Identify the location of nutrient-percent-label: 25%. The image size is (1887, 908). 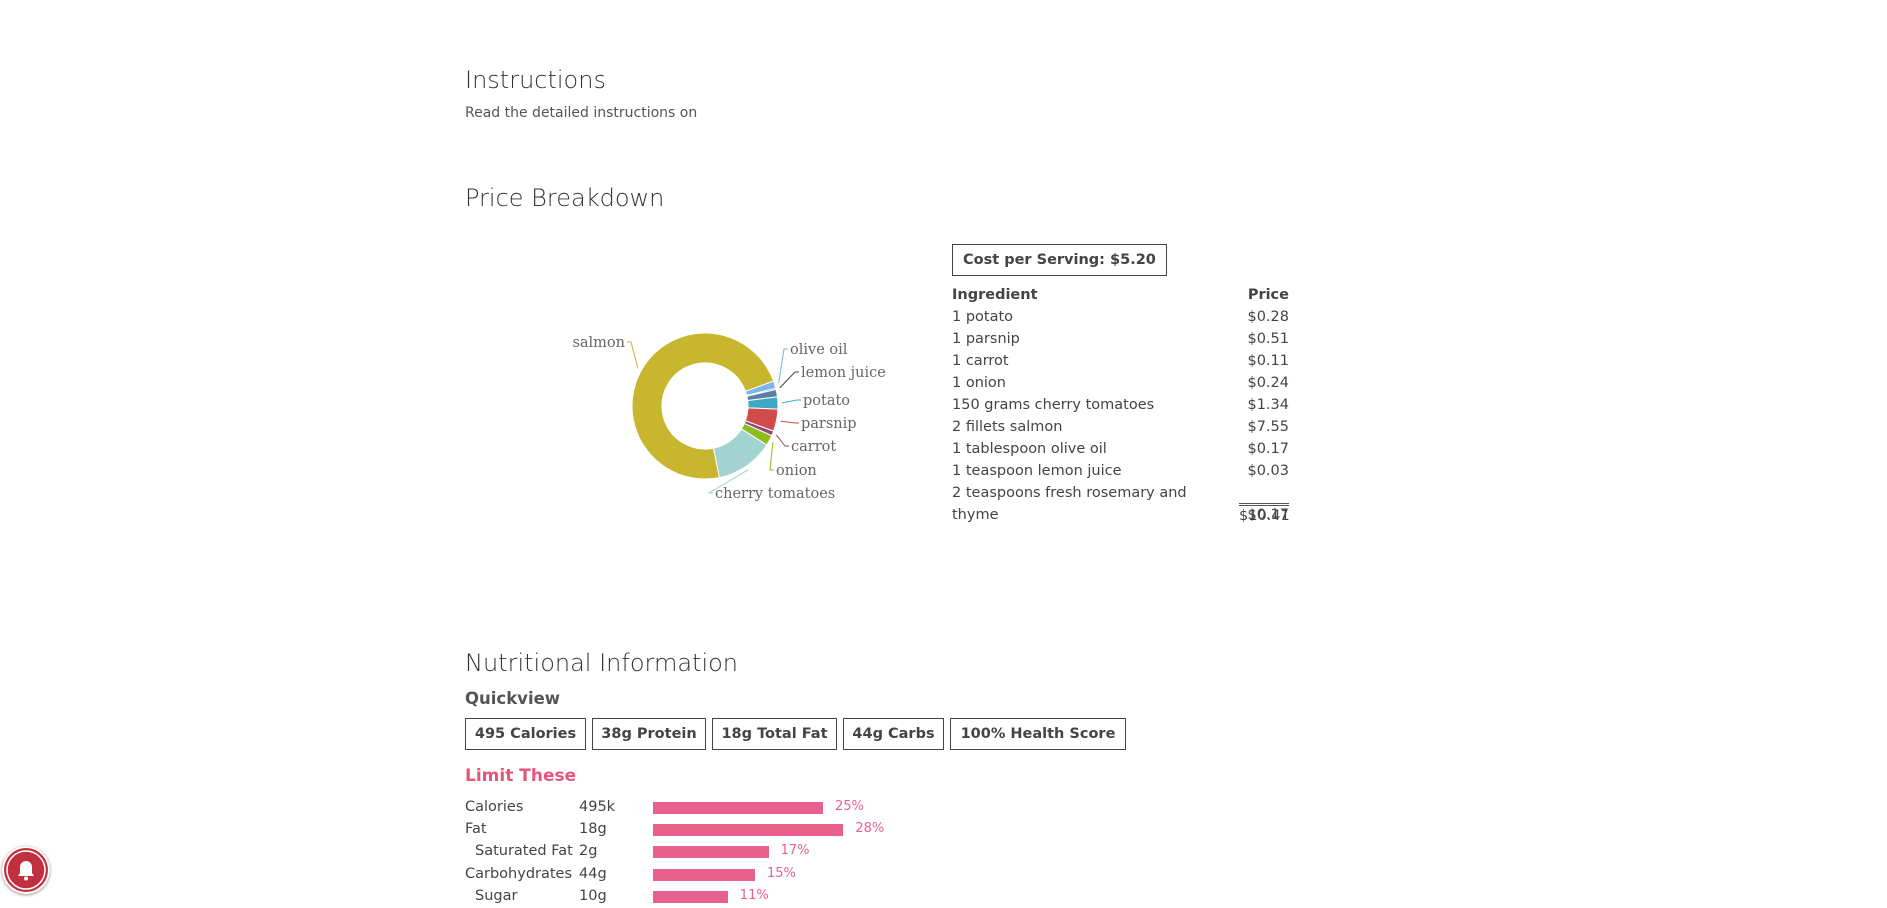
(849, 806).